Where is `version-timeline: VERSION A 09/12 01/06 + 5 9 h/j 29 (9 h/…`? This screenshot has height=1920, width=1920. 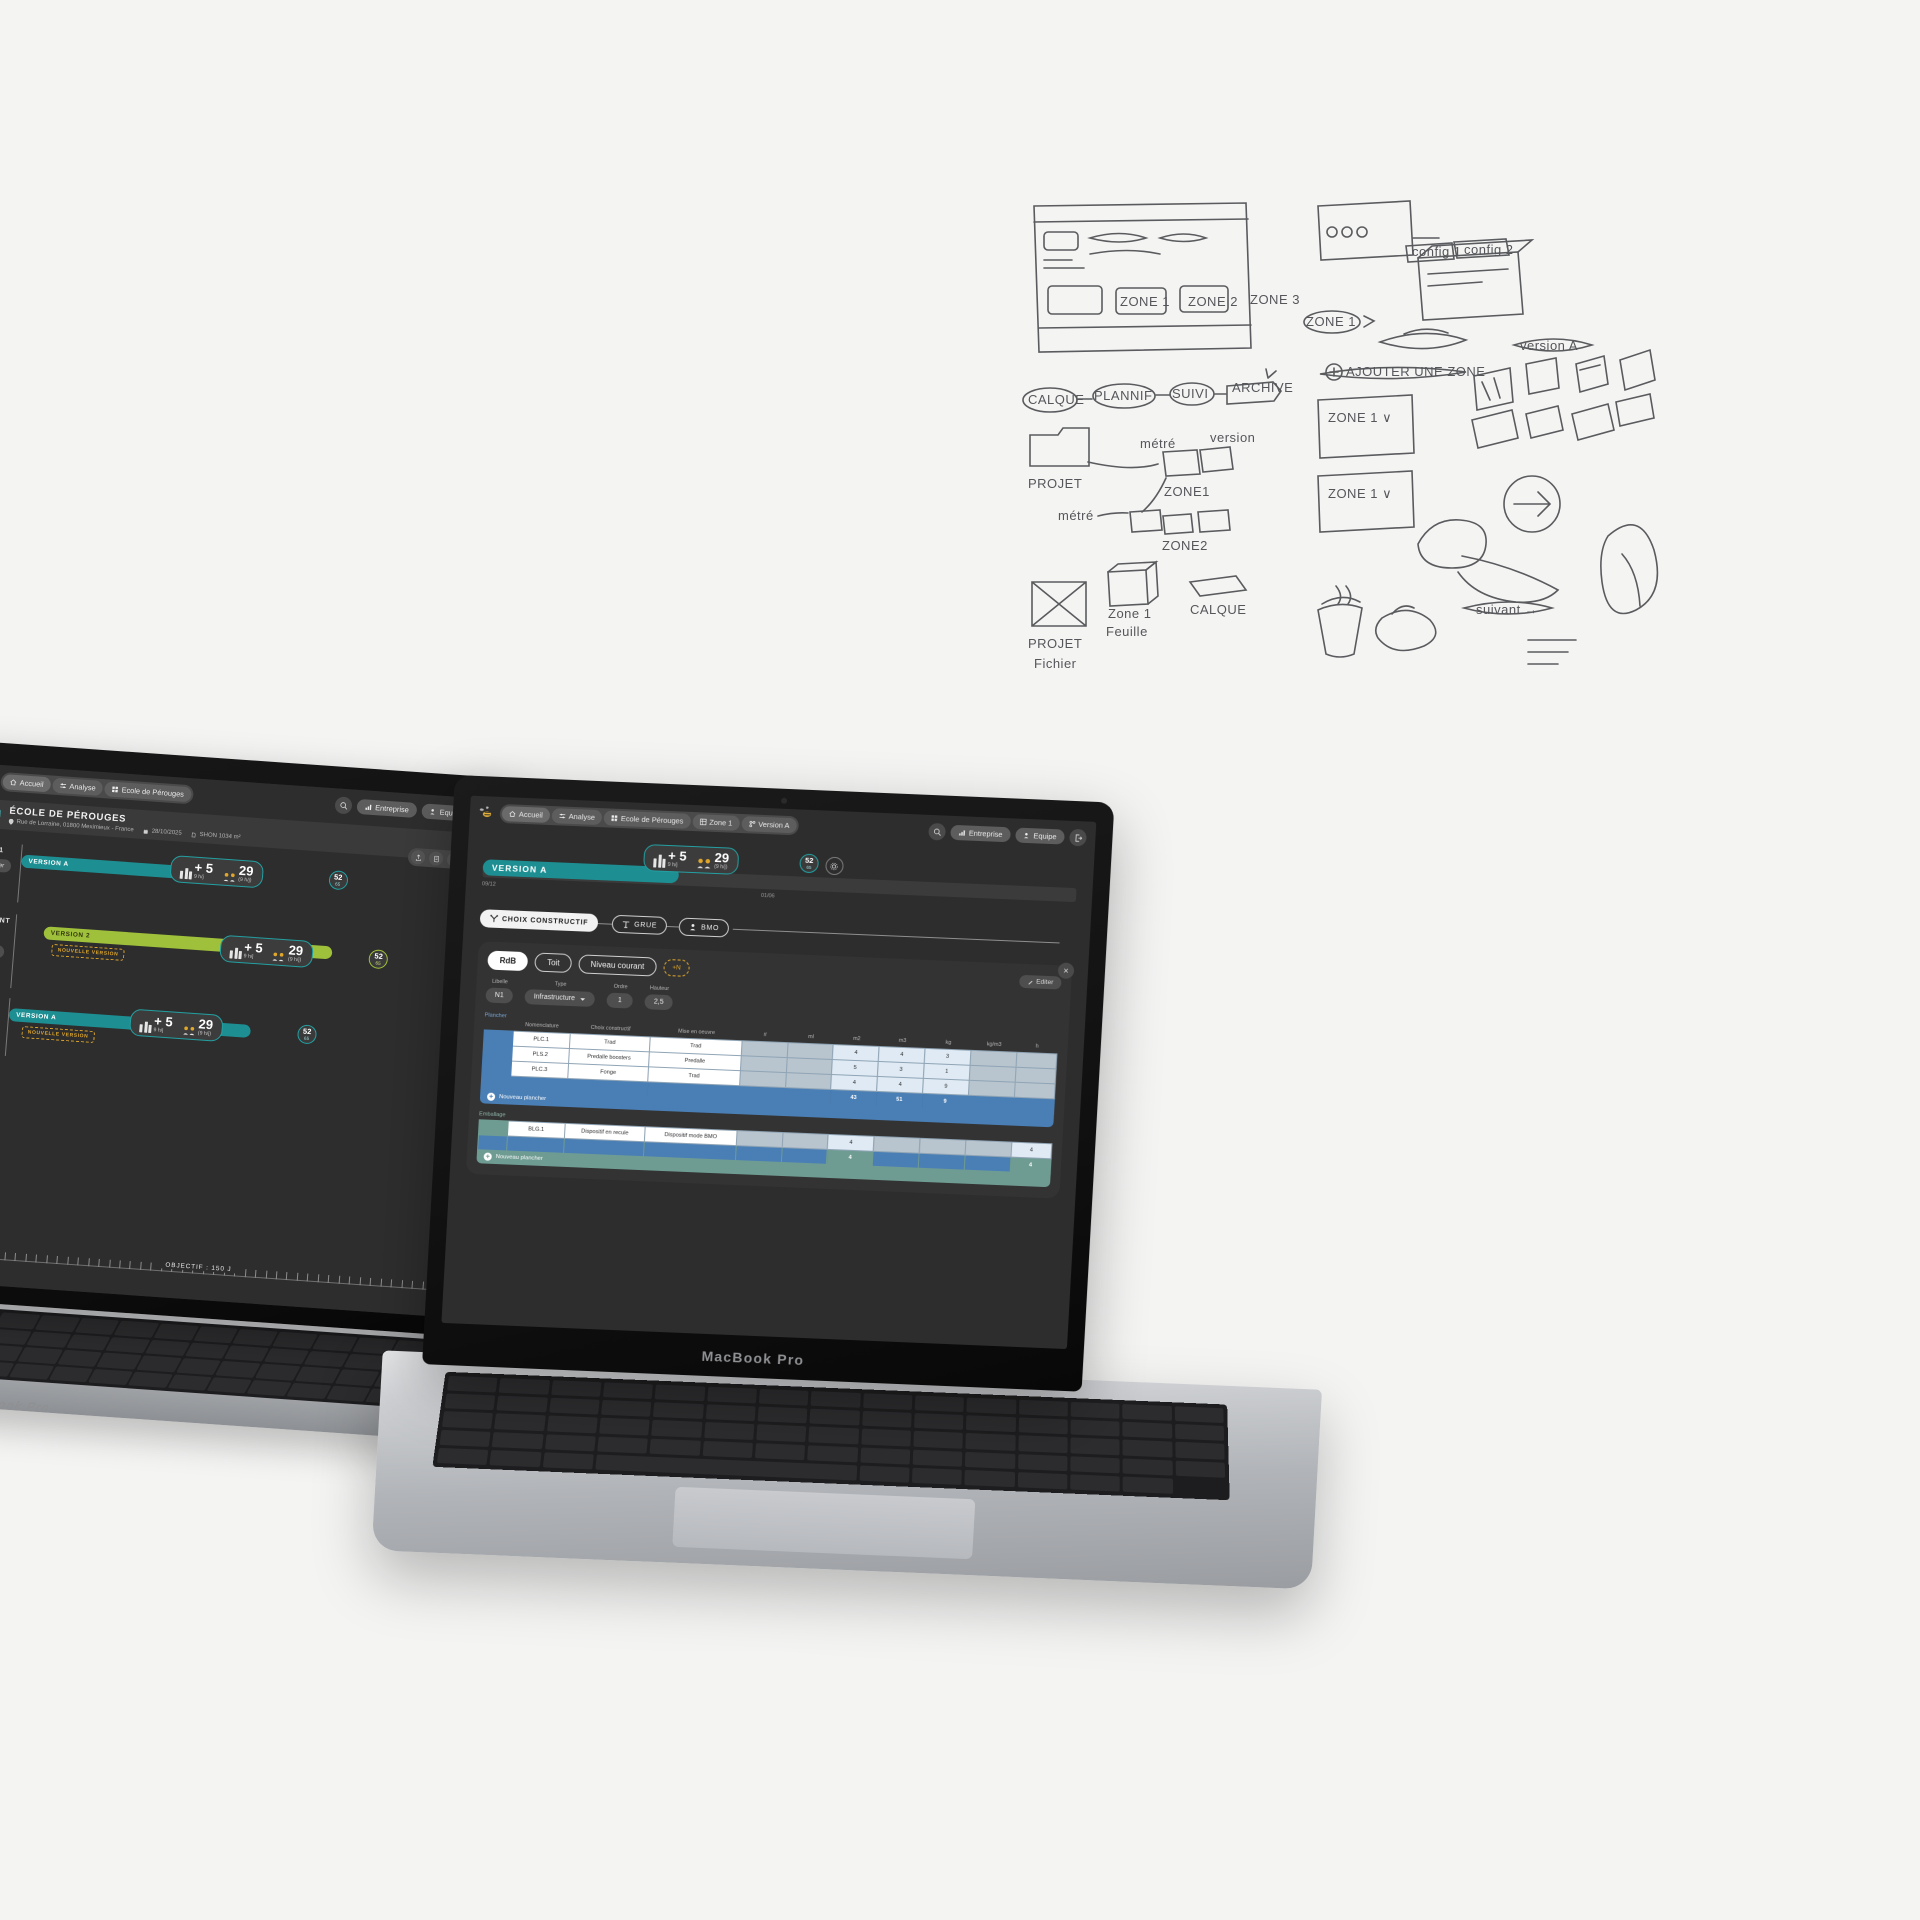
version-timeline: VERSION A 09/12 01/06 + 5 9 h/j 29 (9 h/… is located at coordinates (779, 877).